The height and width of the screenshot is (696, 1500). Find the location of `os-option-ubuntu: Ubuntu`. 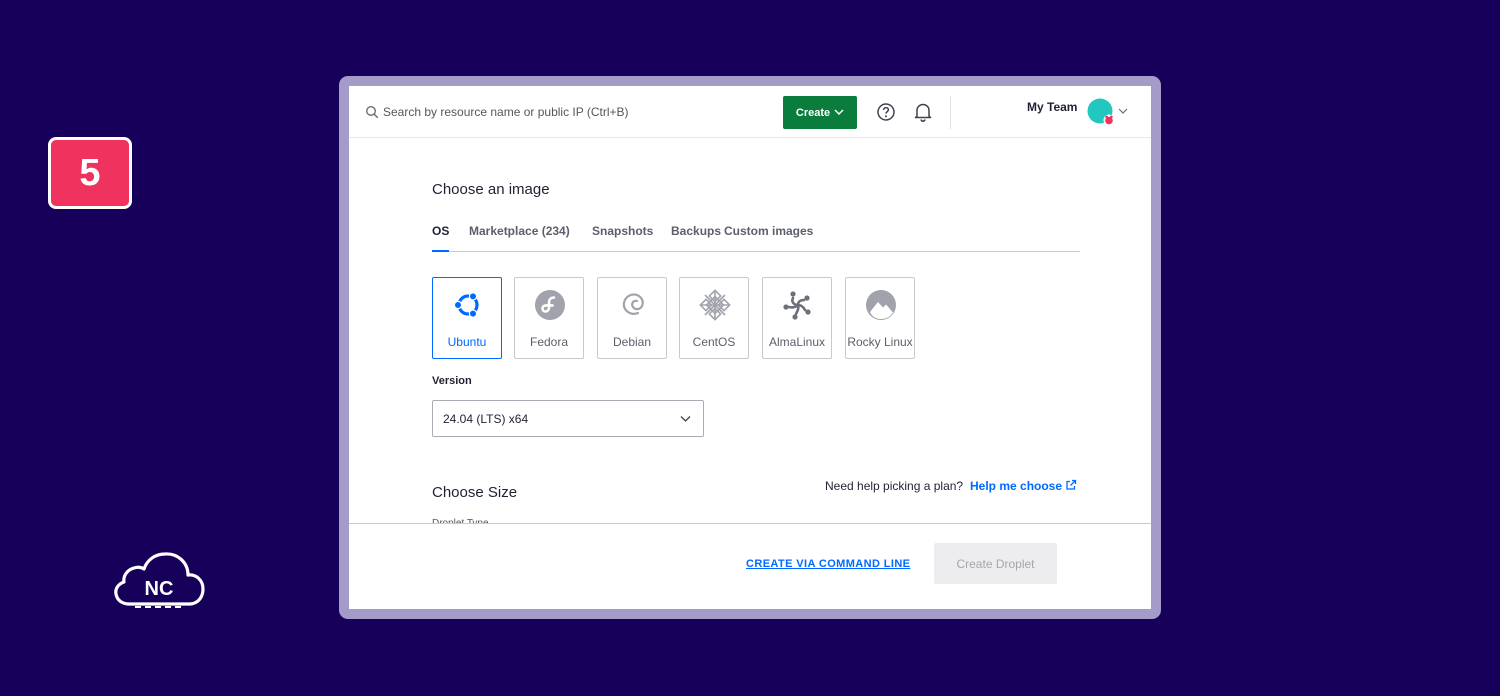

os-option-ubuntu: Ubuntu is located at coordinates (467, 318).